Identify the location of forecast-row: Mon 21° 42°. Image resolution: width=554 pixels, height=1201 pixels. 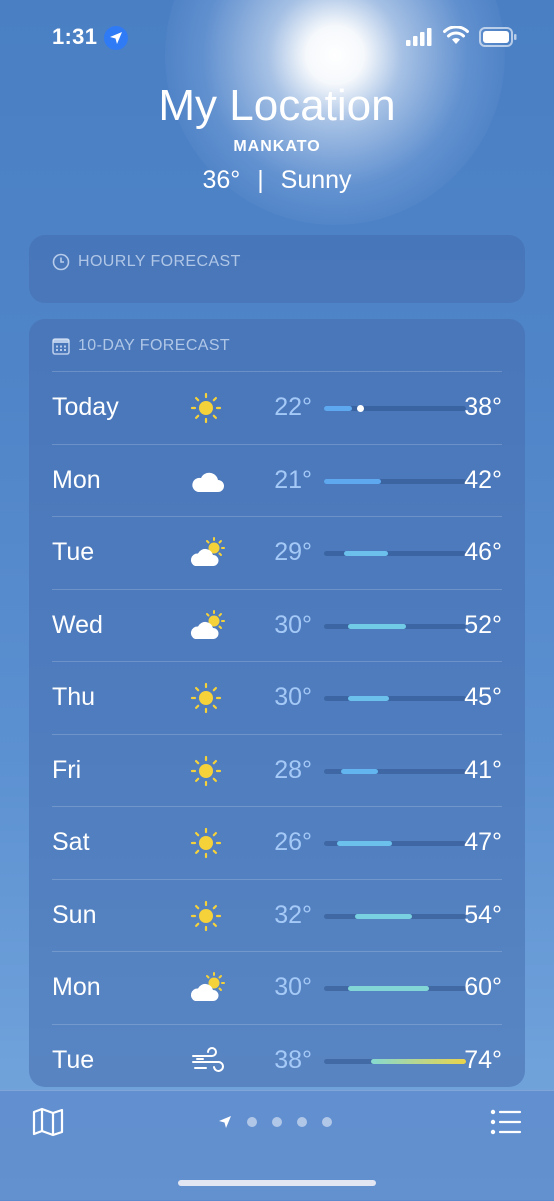
(277, 480).